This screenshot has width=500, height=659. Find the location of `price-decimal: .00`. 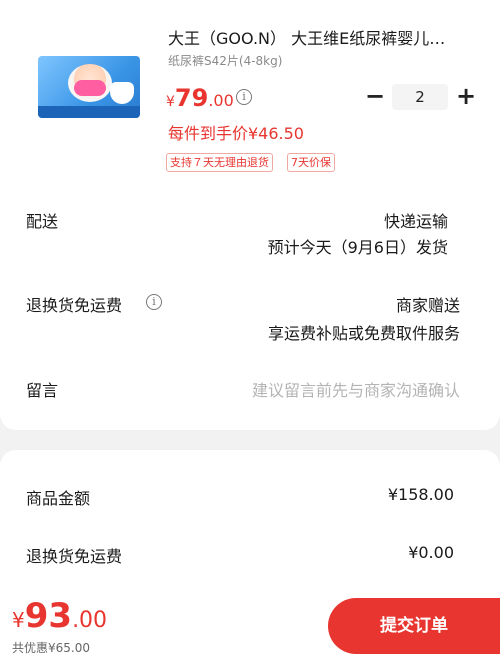

price-decimal: .00 is located at coordinates (221, 100).